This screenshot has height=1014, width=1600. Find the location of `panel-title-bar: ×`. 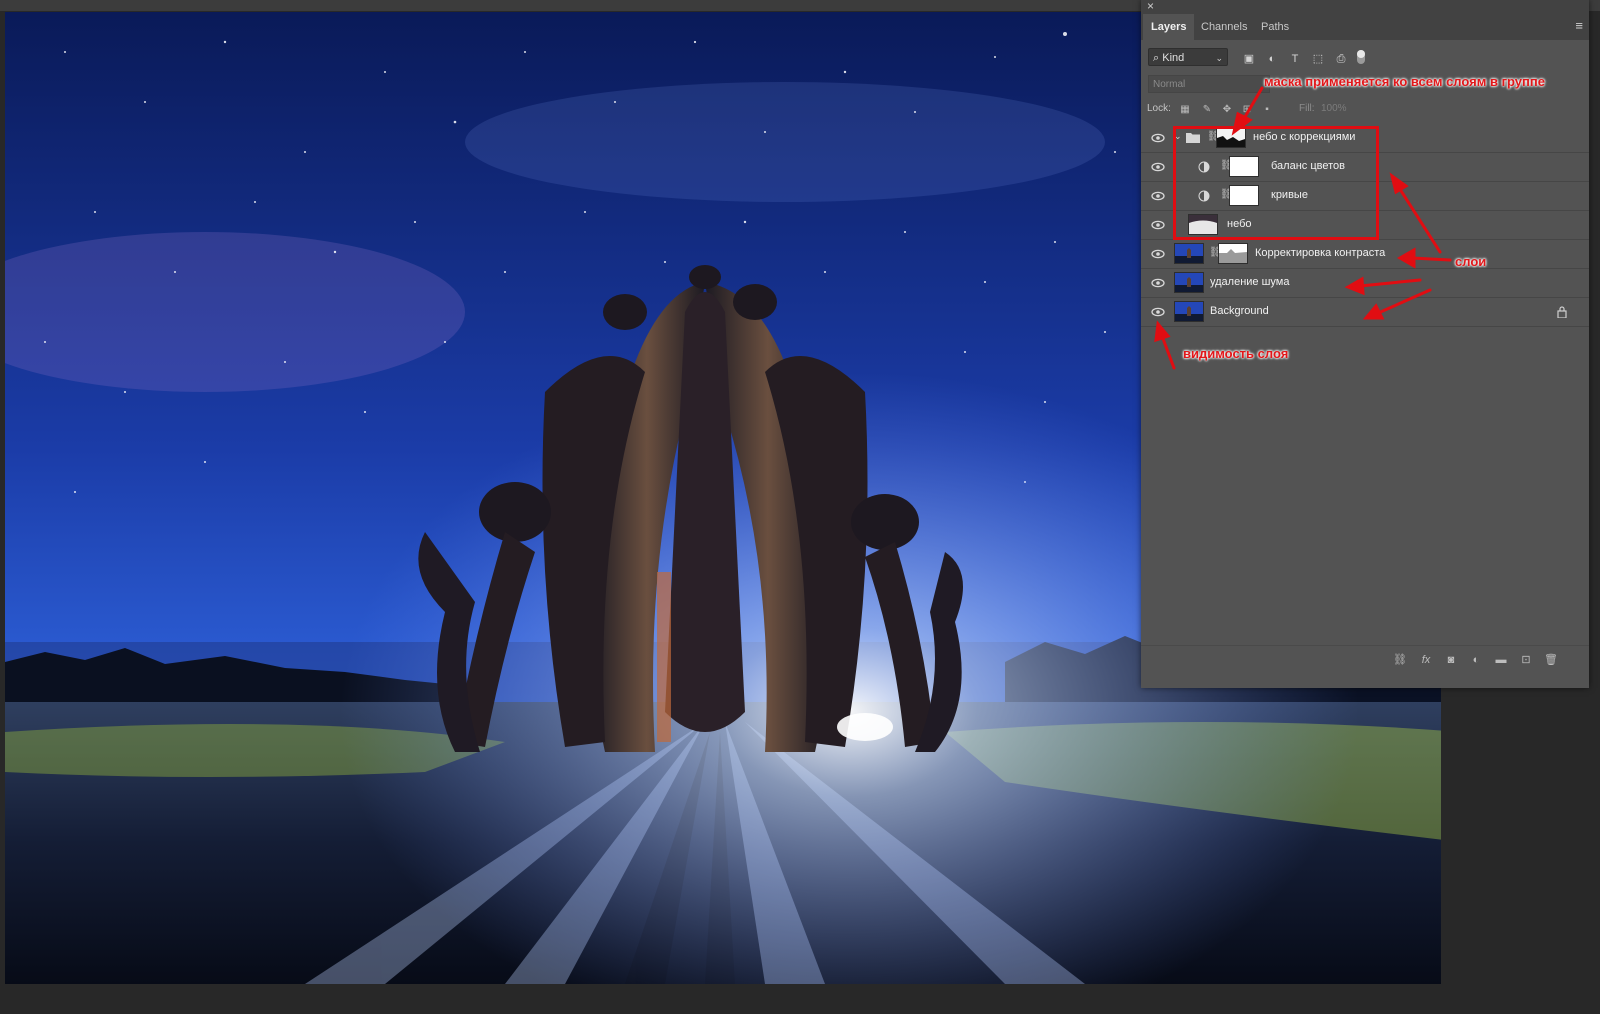

panel-title-bar: × is located at coordinates (1365, 7).